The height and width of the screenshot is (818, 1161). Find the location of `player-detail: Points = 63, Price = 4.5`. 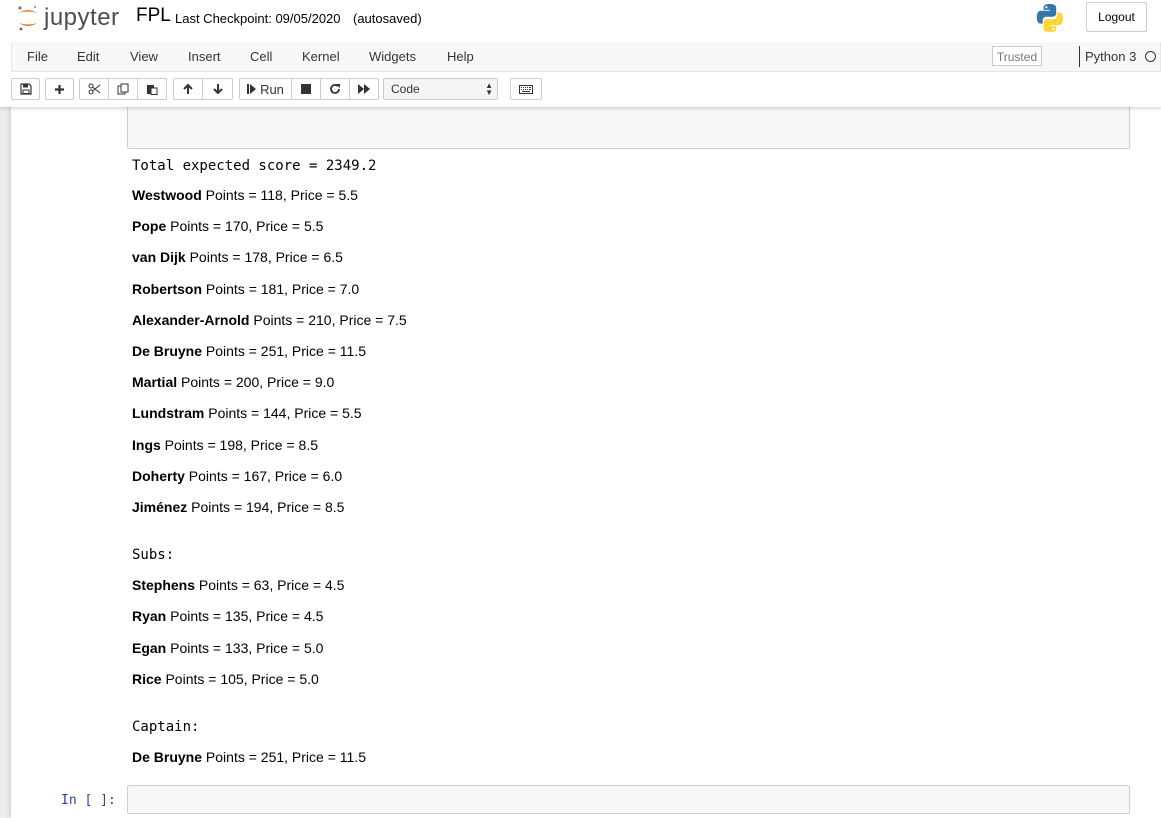

player-detail: Points = 63, Price = 4.5 is located at coordinates (271, 585).